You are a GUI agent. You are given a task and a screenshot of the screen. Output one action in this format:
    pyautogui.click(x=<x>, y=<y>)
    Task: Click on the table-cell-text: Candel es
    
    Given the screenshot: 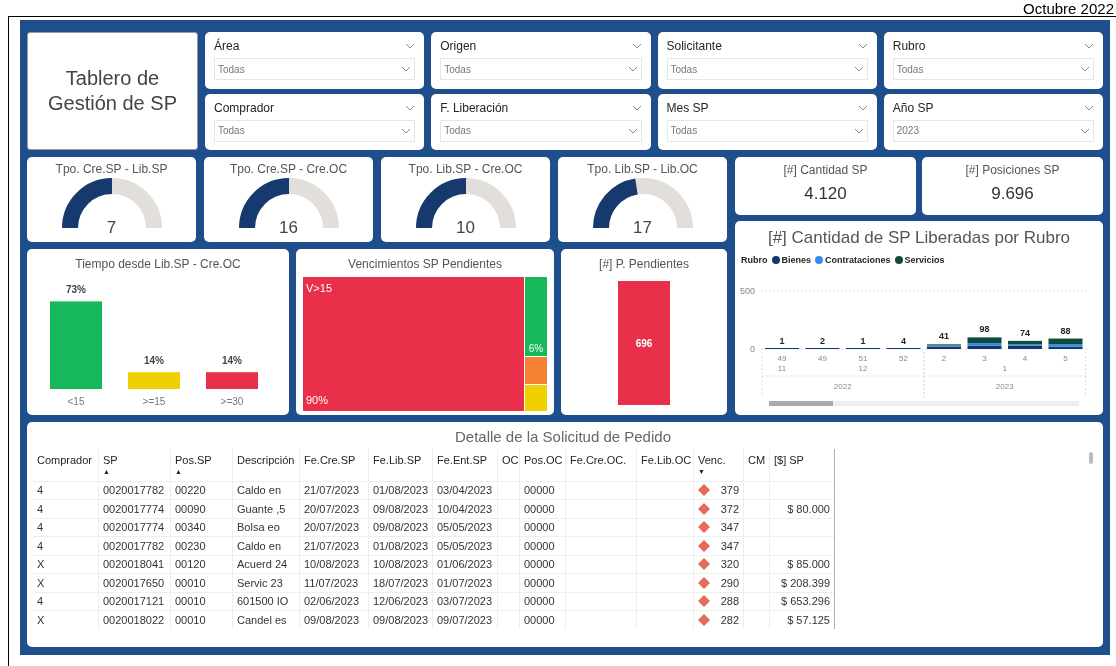 What is the action you would take?
    pyautogui.click(x=262, y=620)
    